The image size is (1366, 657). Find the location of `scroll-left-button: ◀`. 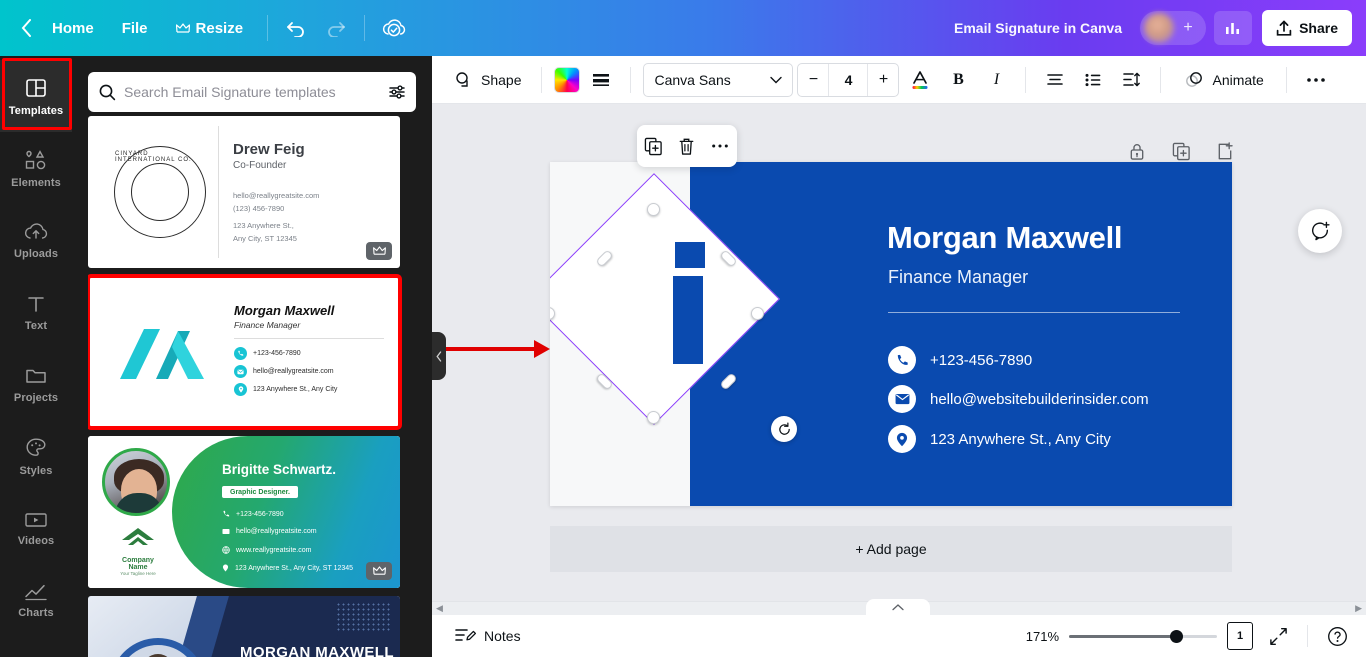

scroll-left-button: ◀ is located at coordinates (439, 608).